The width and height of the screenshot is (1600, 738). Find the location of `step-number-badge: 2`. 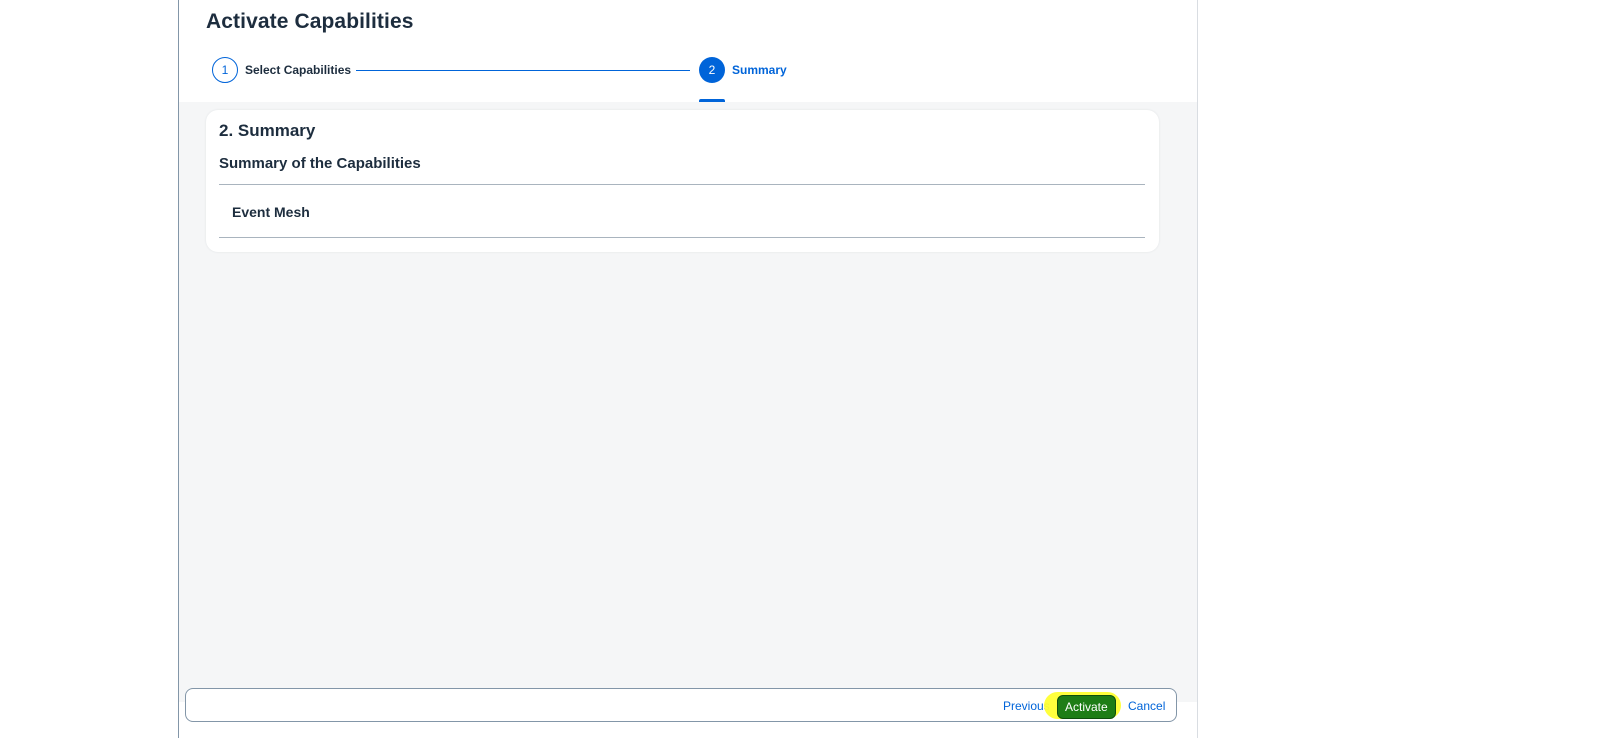

step-number-badge: 2 is located at coordinates (712, 70).